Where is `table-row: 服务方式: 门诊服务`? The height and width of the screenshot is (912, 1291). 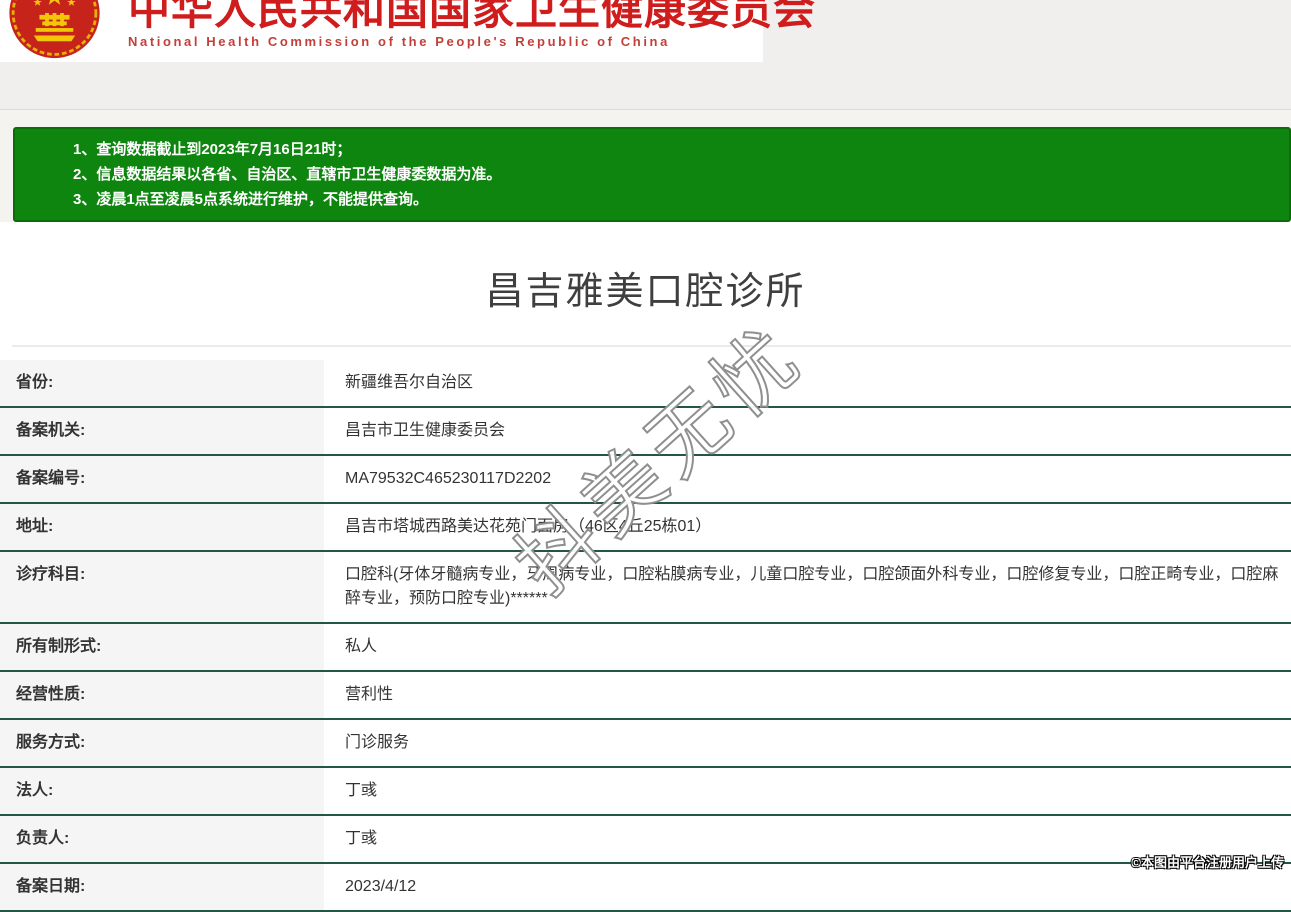
table-row: 服务方式: 门诊服务 is located at coordinates (645, 744).